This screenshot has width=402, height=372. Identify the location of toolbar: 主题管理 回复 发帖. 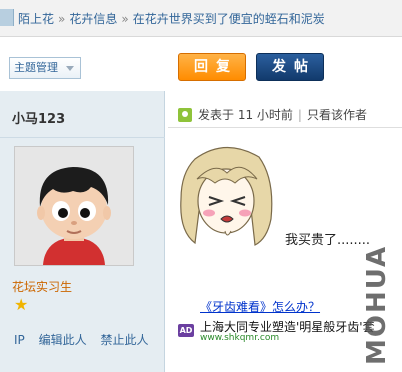
(201, 64).